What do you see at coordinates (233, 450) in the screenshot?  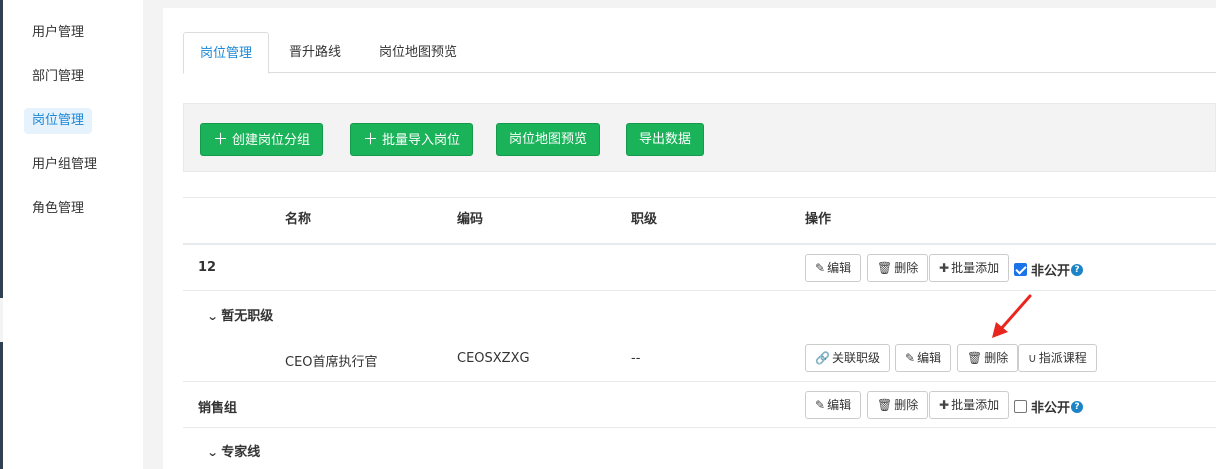 I see `subgroup-toggle: ⌄ 专家线` at bounding box center [233, 450].